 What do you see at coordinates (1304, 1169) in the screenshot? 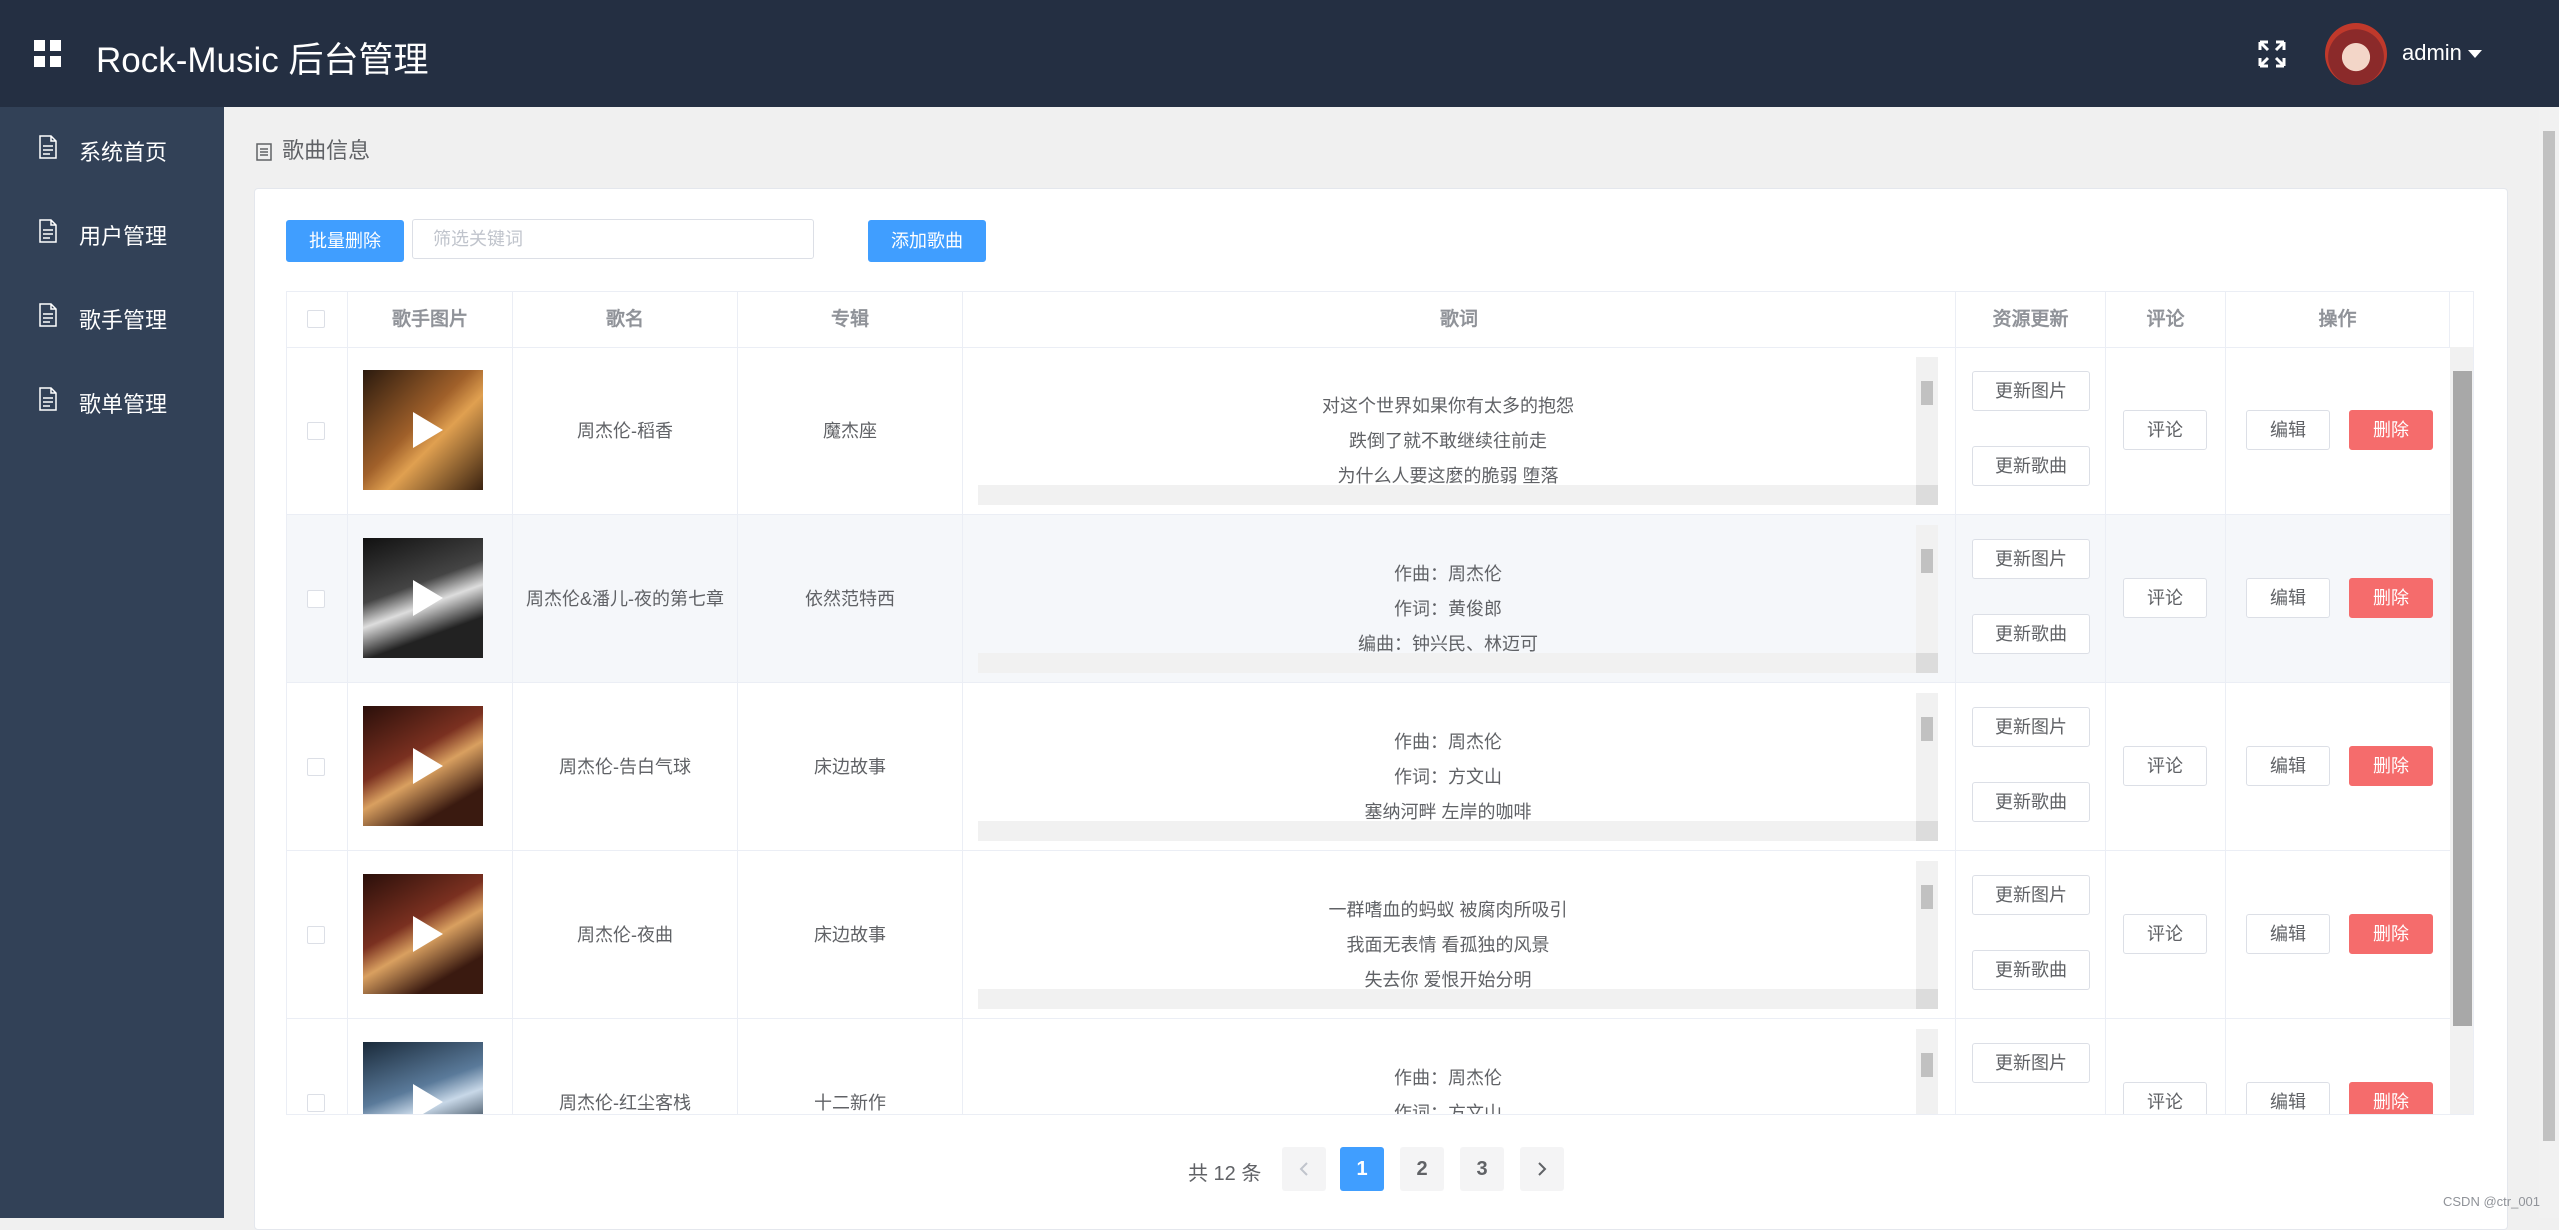
I see `prev-page-button` at bounding box center [1304, 1169].